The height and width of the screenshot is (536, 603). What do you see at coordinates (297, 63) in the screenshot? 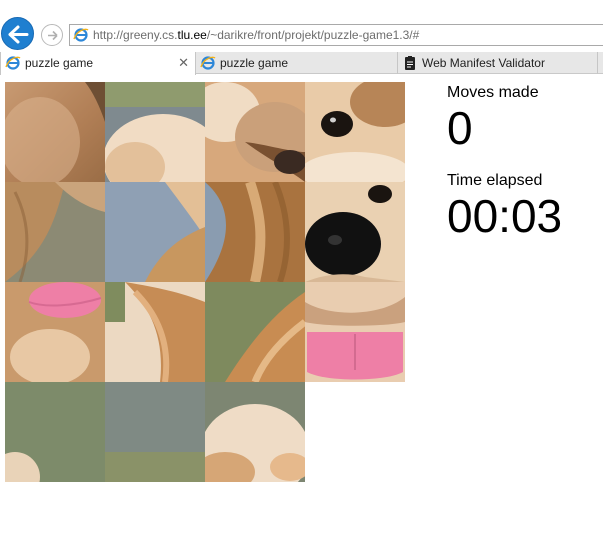
I see `tab-puzzle-game: puzzle game` at bounding box center [297, 63].